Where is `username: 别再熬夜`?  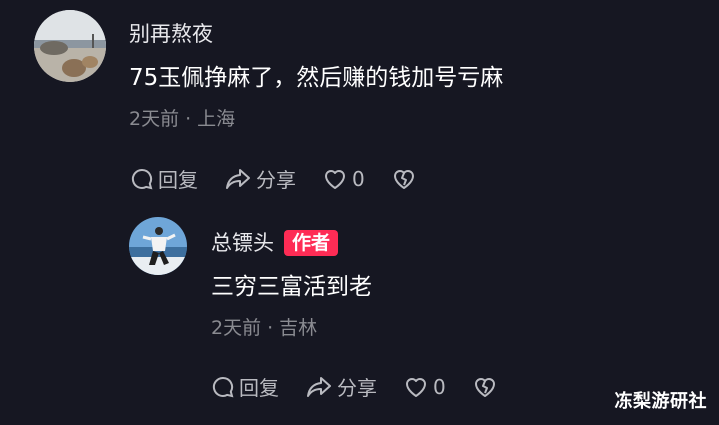 username: 别再熬夜 is located at coordinates (316, 34).